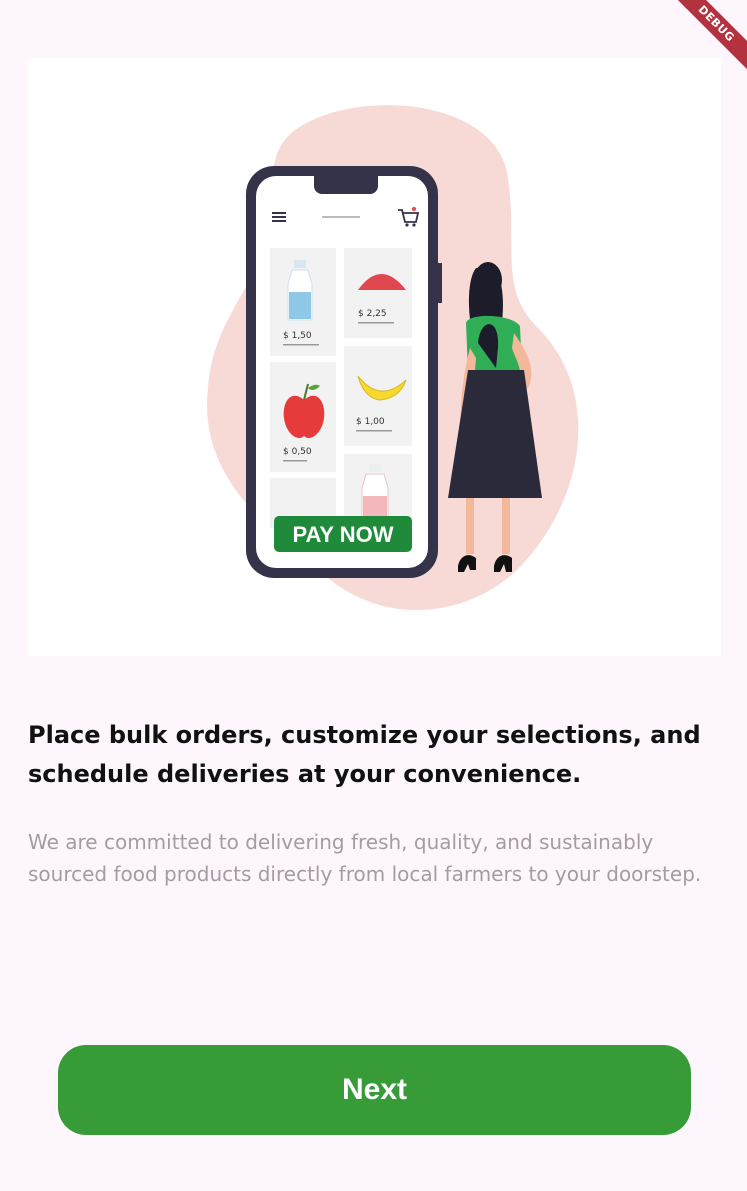 This screenshot has height=1191, width=747. I want to click on phone-side-button, so click(440, 283).